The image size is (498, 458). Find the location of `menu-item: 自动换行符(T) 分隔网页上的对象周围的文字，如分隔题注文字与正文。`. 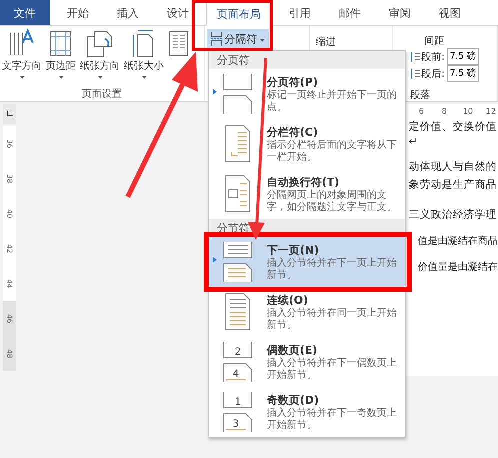

menu-item: 自动换行符(T) 分隔网页上的对象周围的文字，如分隔题注文字与正文。 is located at coordinates (307, 194).